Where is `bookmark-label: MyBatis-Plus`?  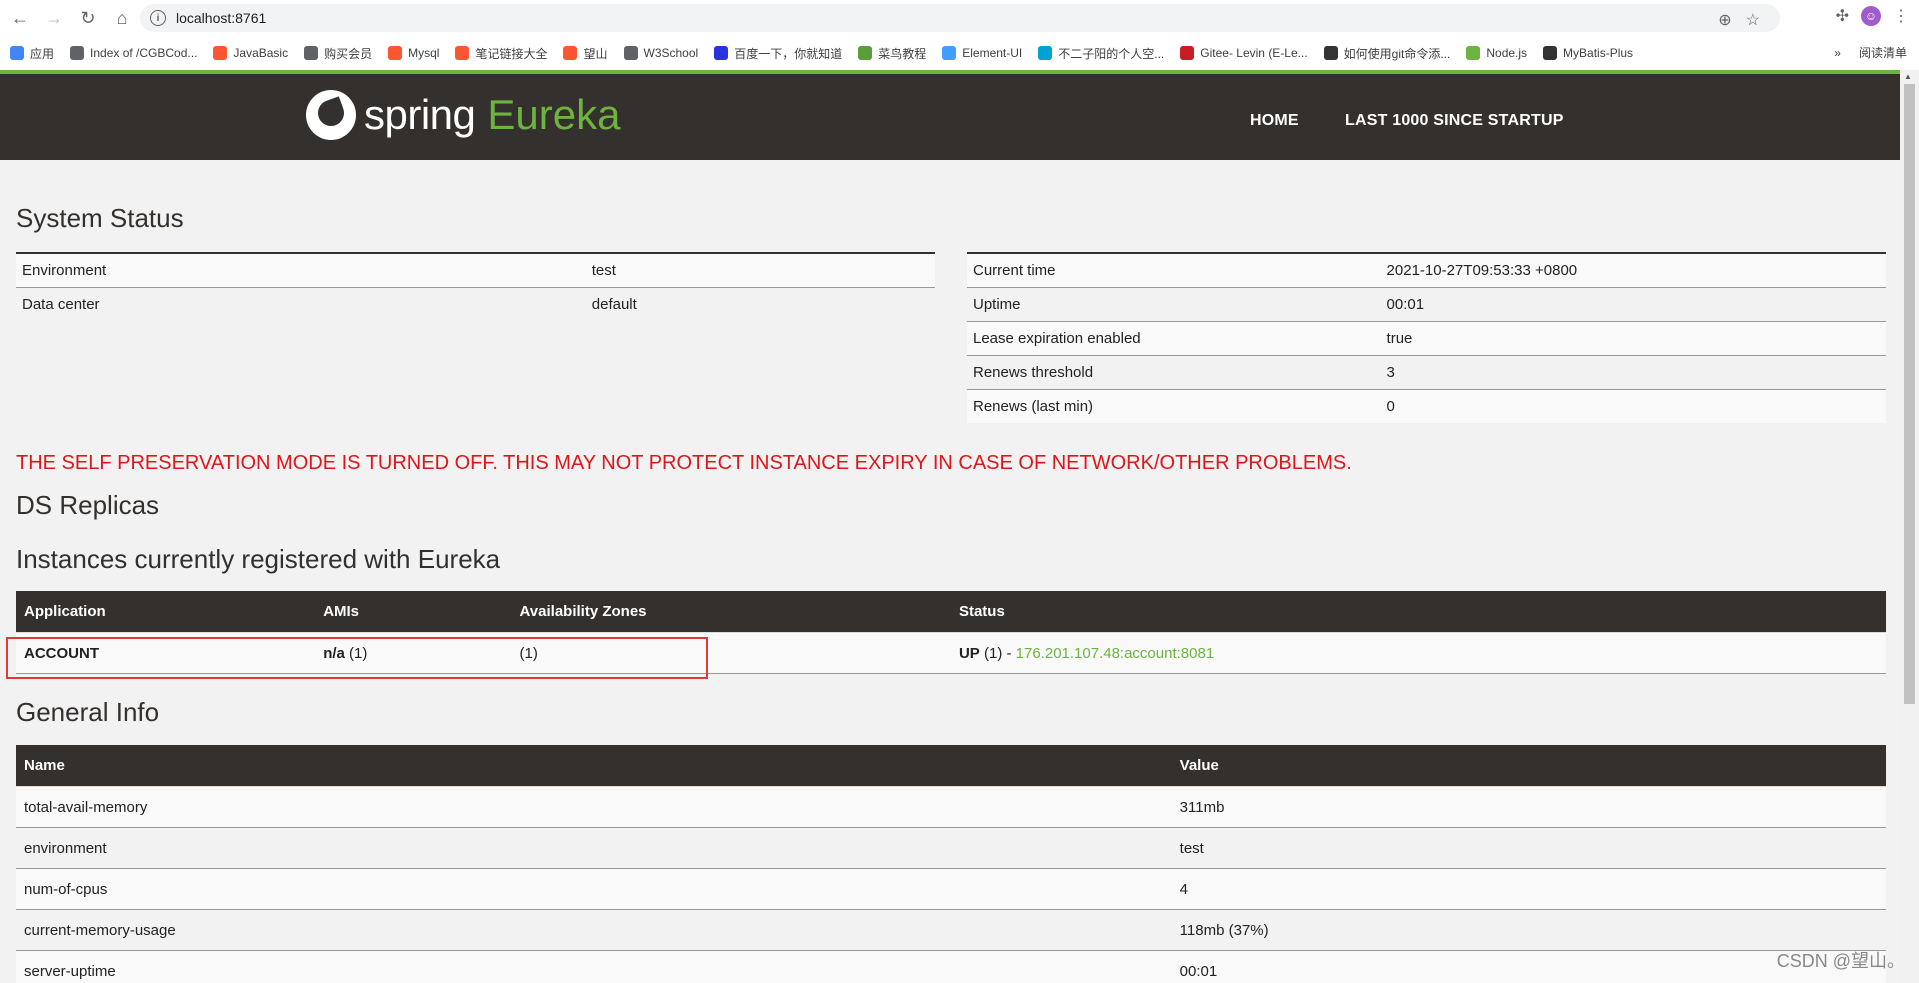 bookmark-label: MyBatis-Plus is located at coordinates (1598, 53).